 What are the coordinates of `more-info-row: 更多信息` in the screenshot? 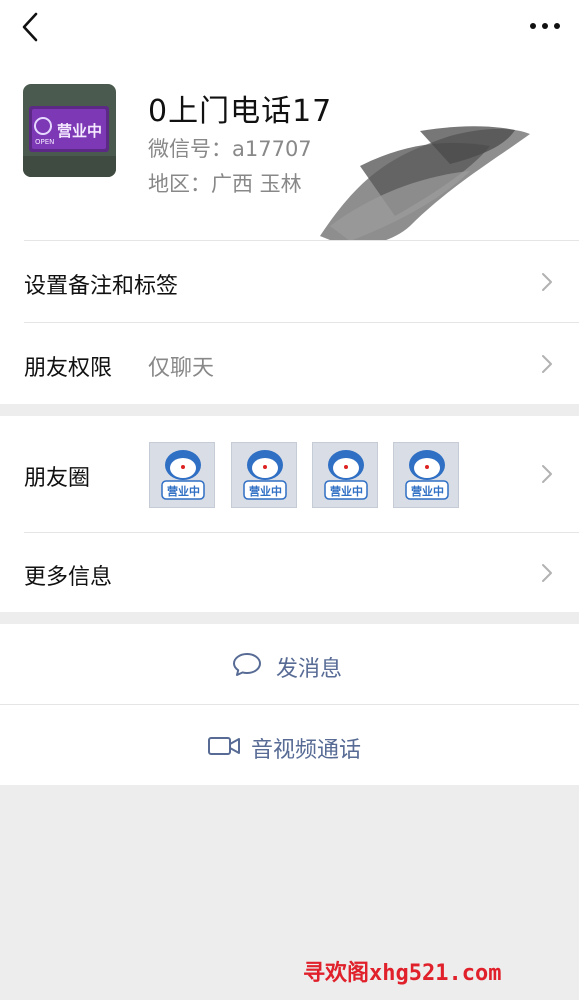 It's located at (289, 572).